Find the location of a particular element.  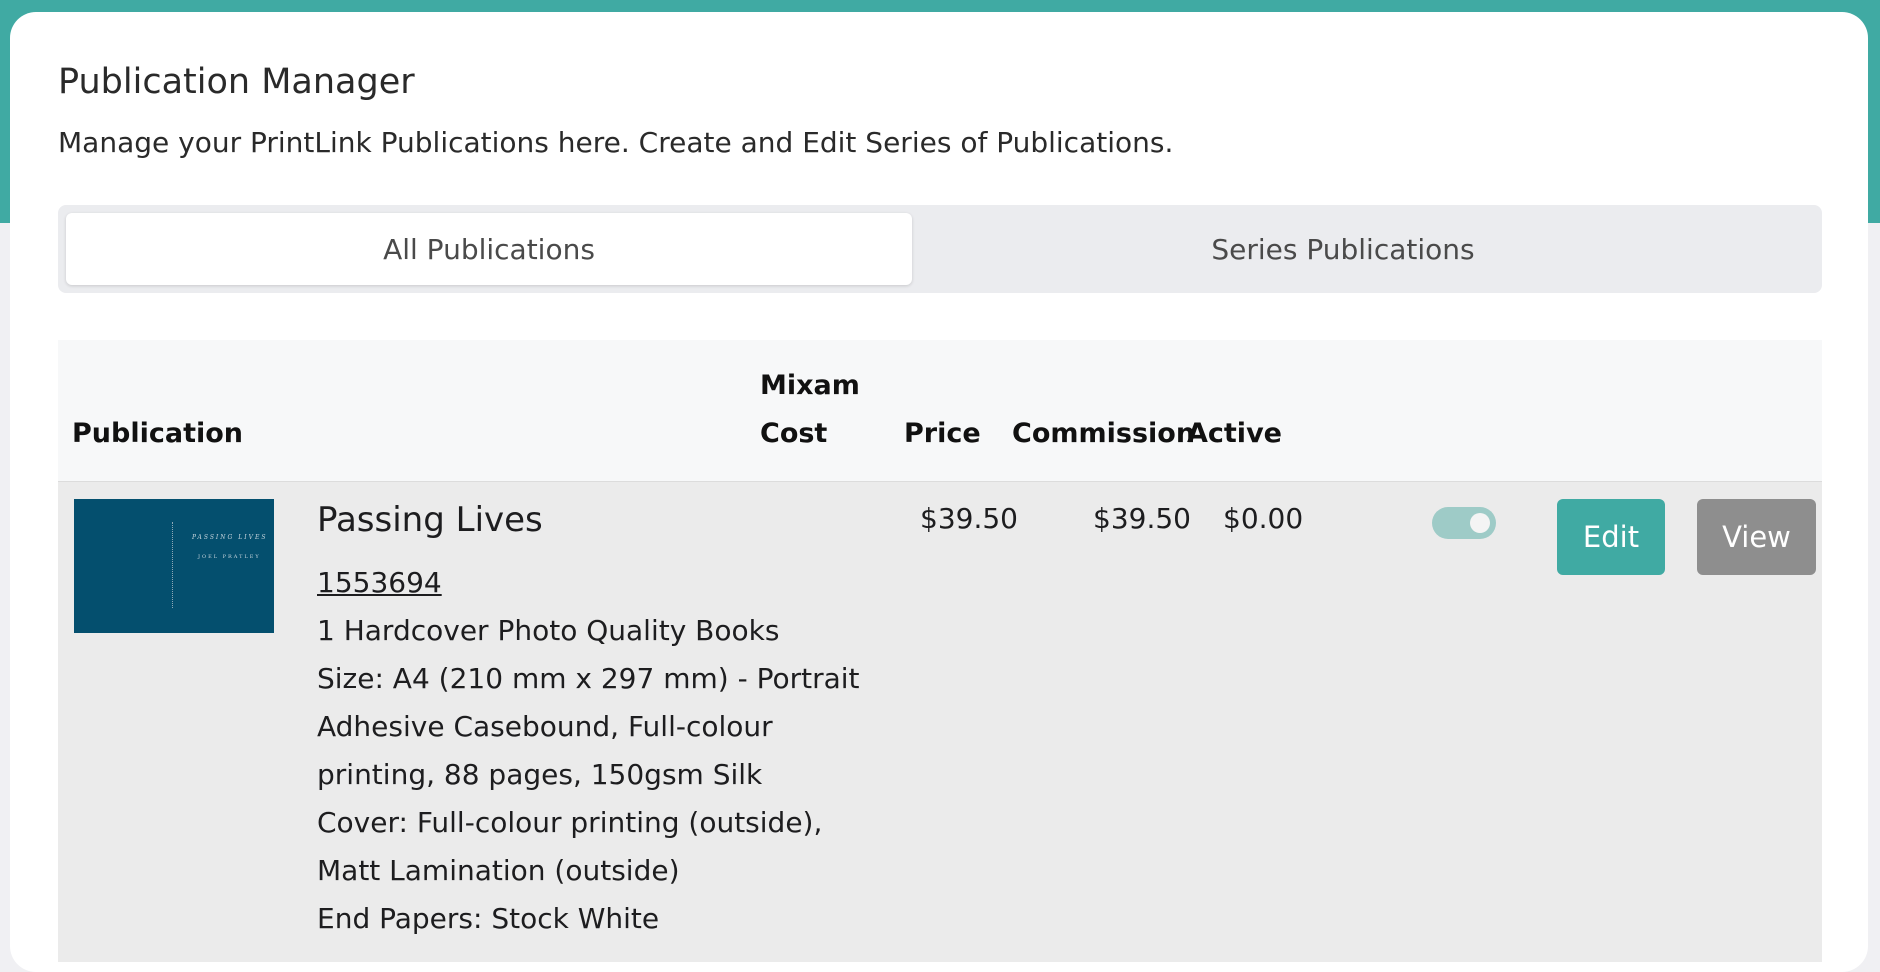

page-title: Publication Manager is located at coordinates (236, 82).